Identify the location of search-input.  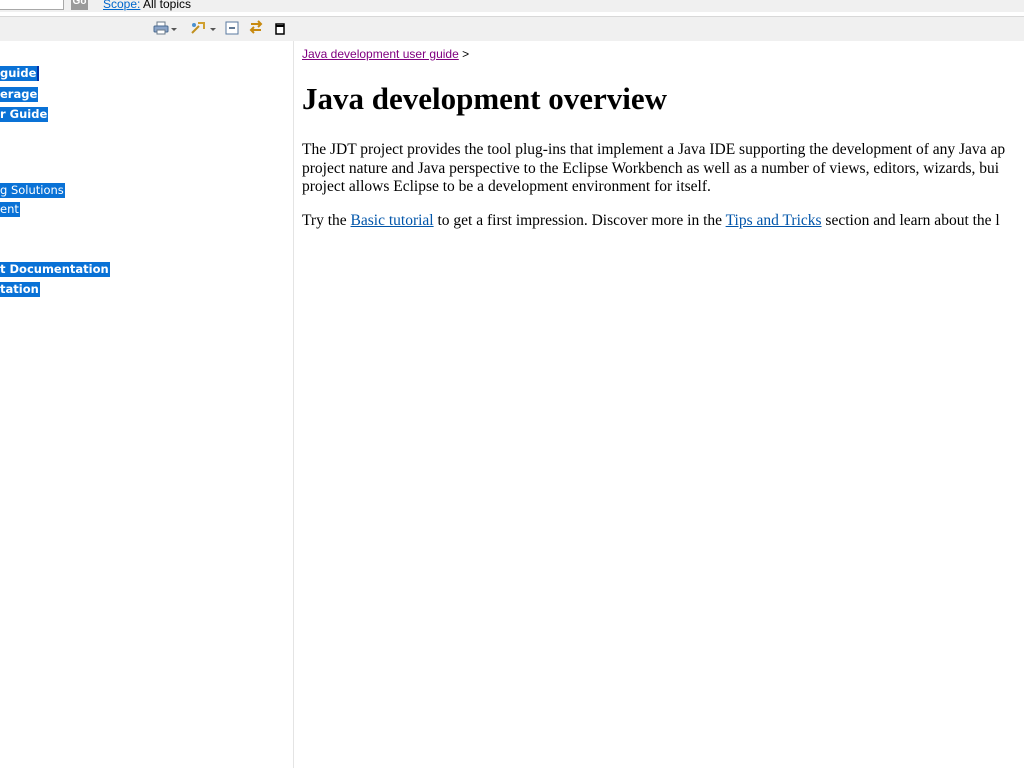
(32, 5).